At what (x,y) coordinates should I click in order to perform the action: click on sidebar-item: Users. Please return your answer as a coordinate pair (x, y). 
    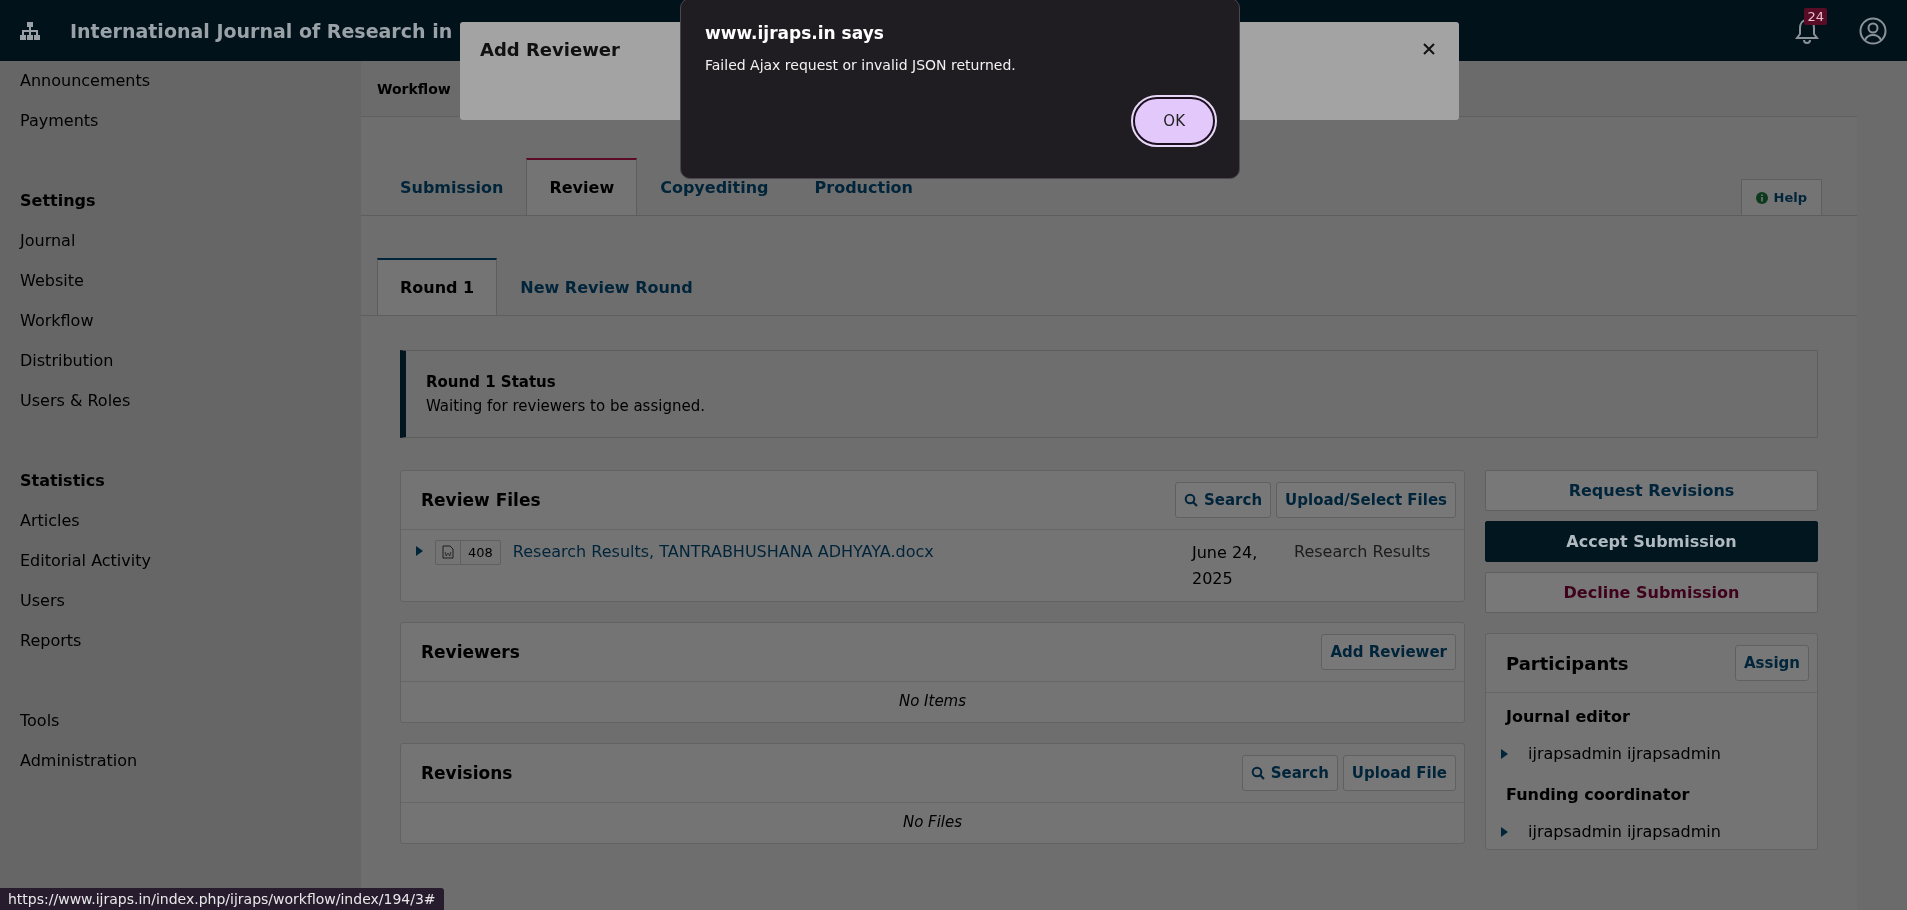
    Looking at the image, I should click on (42, 601).